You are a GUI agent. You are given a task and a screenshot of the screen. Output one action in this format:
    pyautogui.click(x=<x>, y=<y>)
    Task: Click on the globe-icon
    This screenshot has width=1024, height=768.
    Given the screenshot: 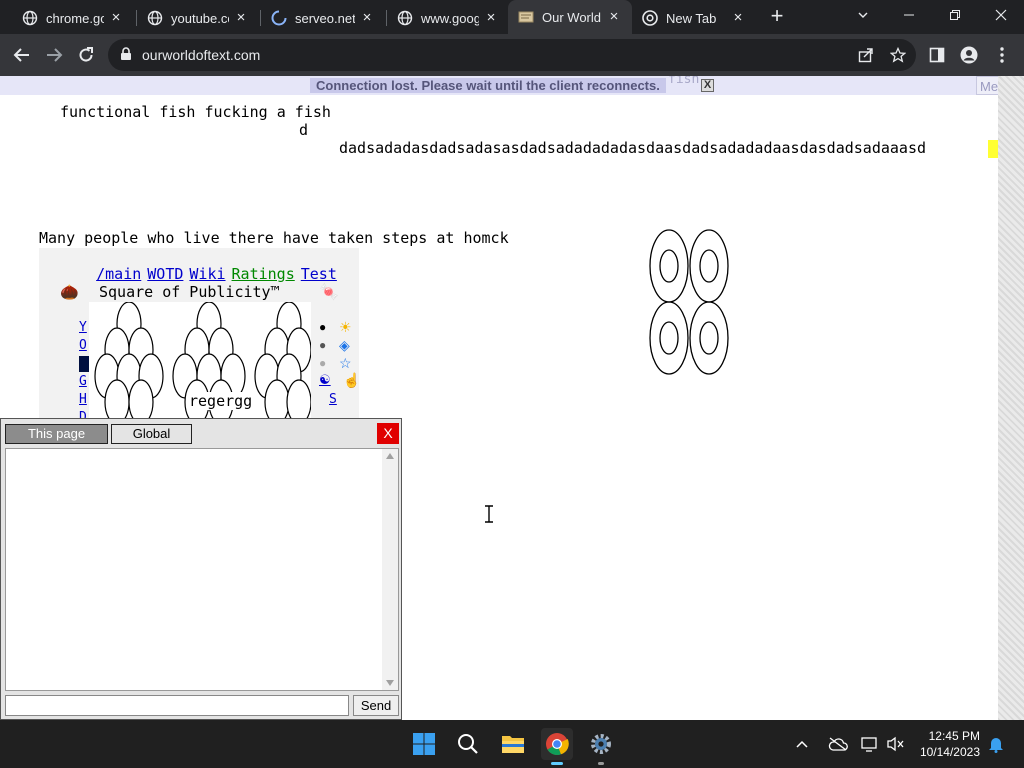 What is the action you would take?
    pyautogui.click(x=30, y=18)
    